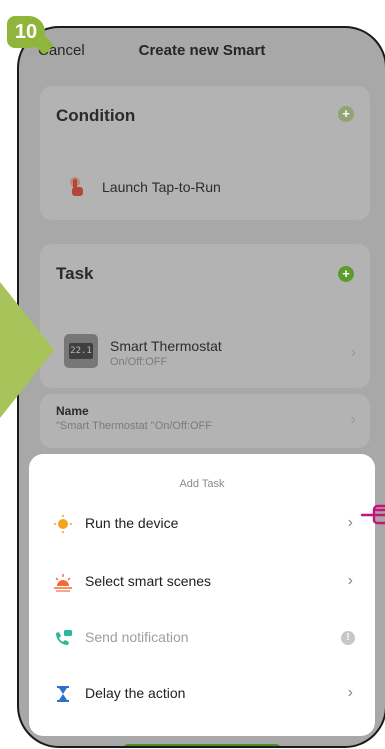 The image size is (385, 749). What do you see at coordinates (346, 274) in the screenshot?
I see `add-task-icon: +` at bounding box center [346, 274].